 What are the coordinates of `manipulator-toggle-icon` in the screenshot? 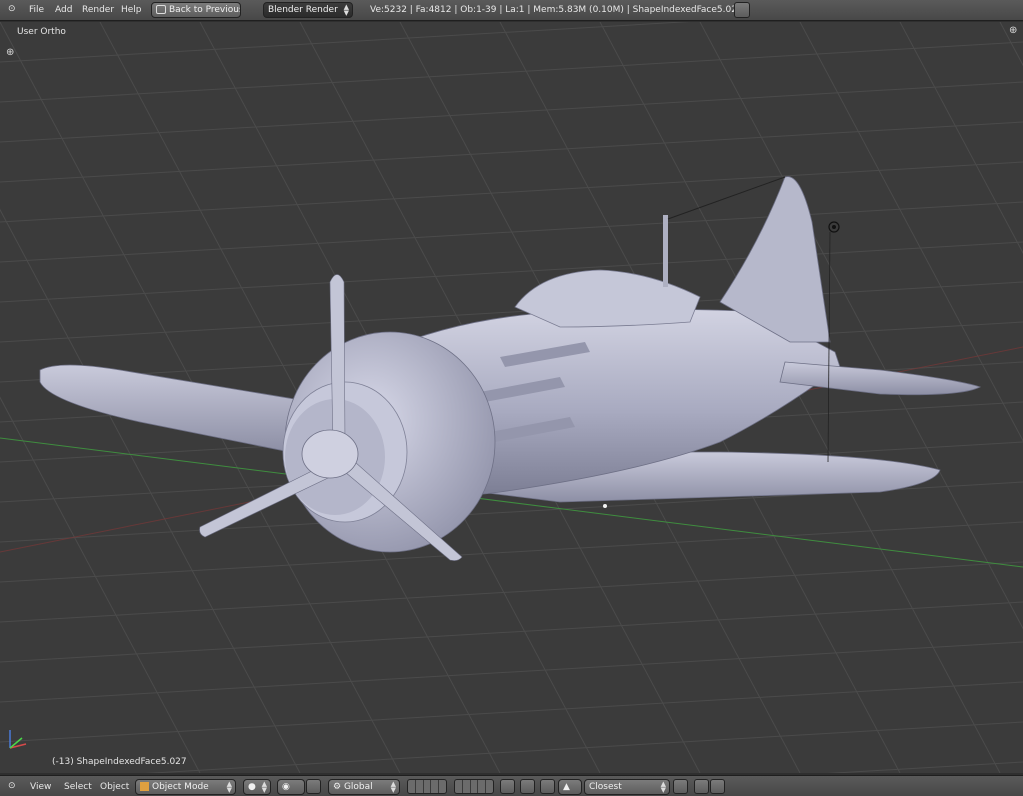 It's located at (313, 786).